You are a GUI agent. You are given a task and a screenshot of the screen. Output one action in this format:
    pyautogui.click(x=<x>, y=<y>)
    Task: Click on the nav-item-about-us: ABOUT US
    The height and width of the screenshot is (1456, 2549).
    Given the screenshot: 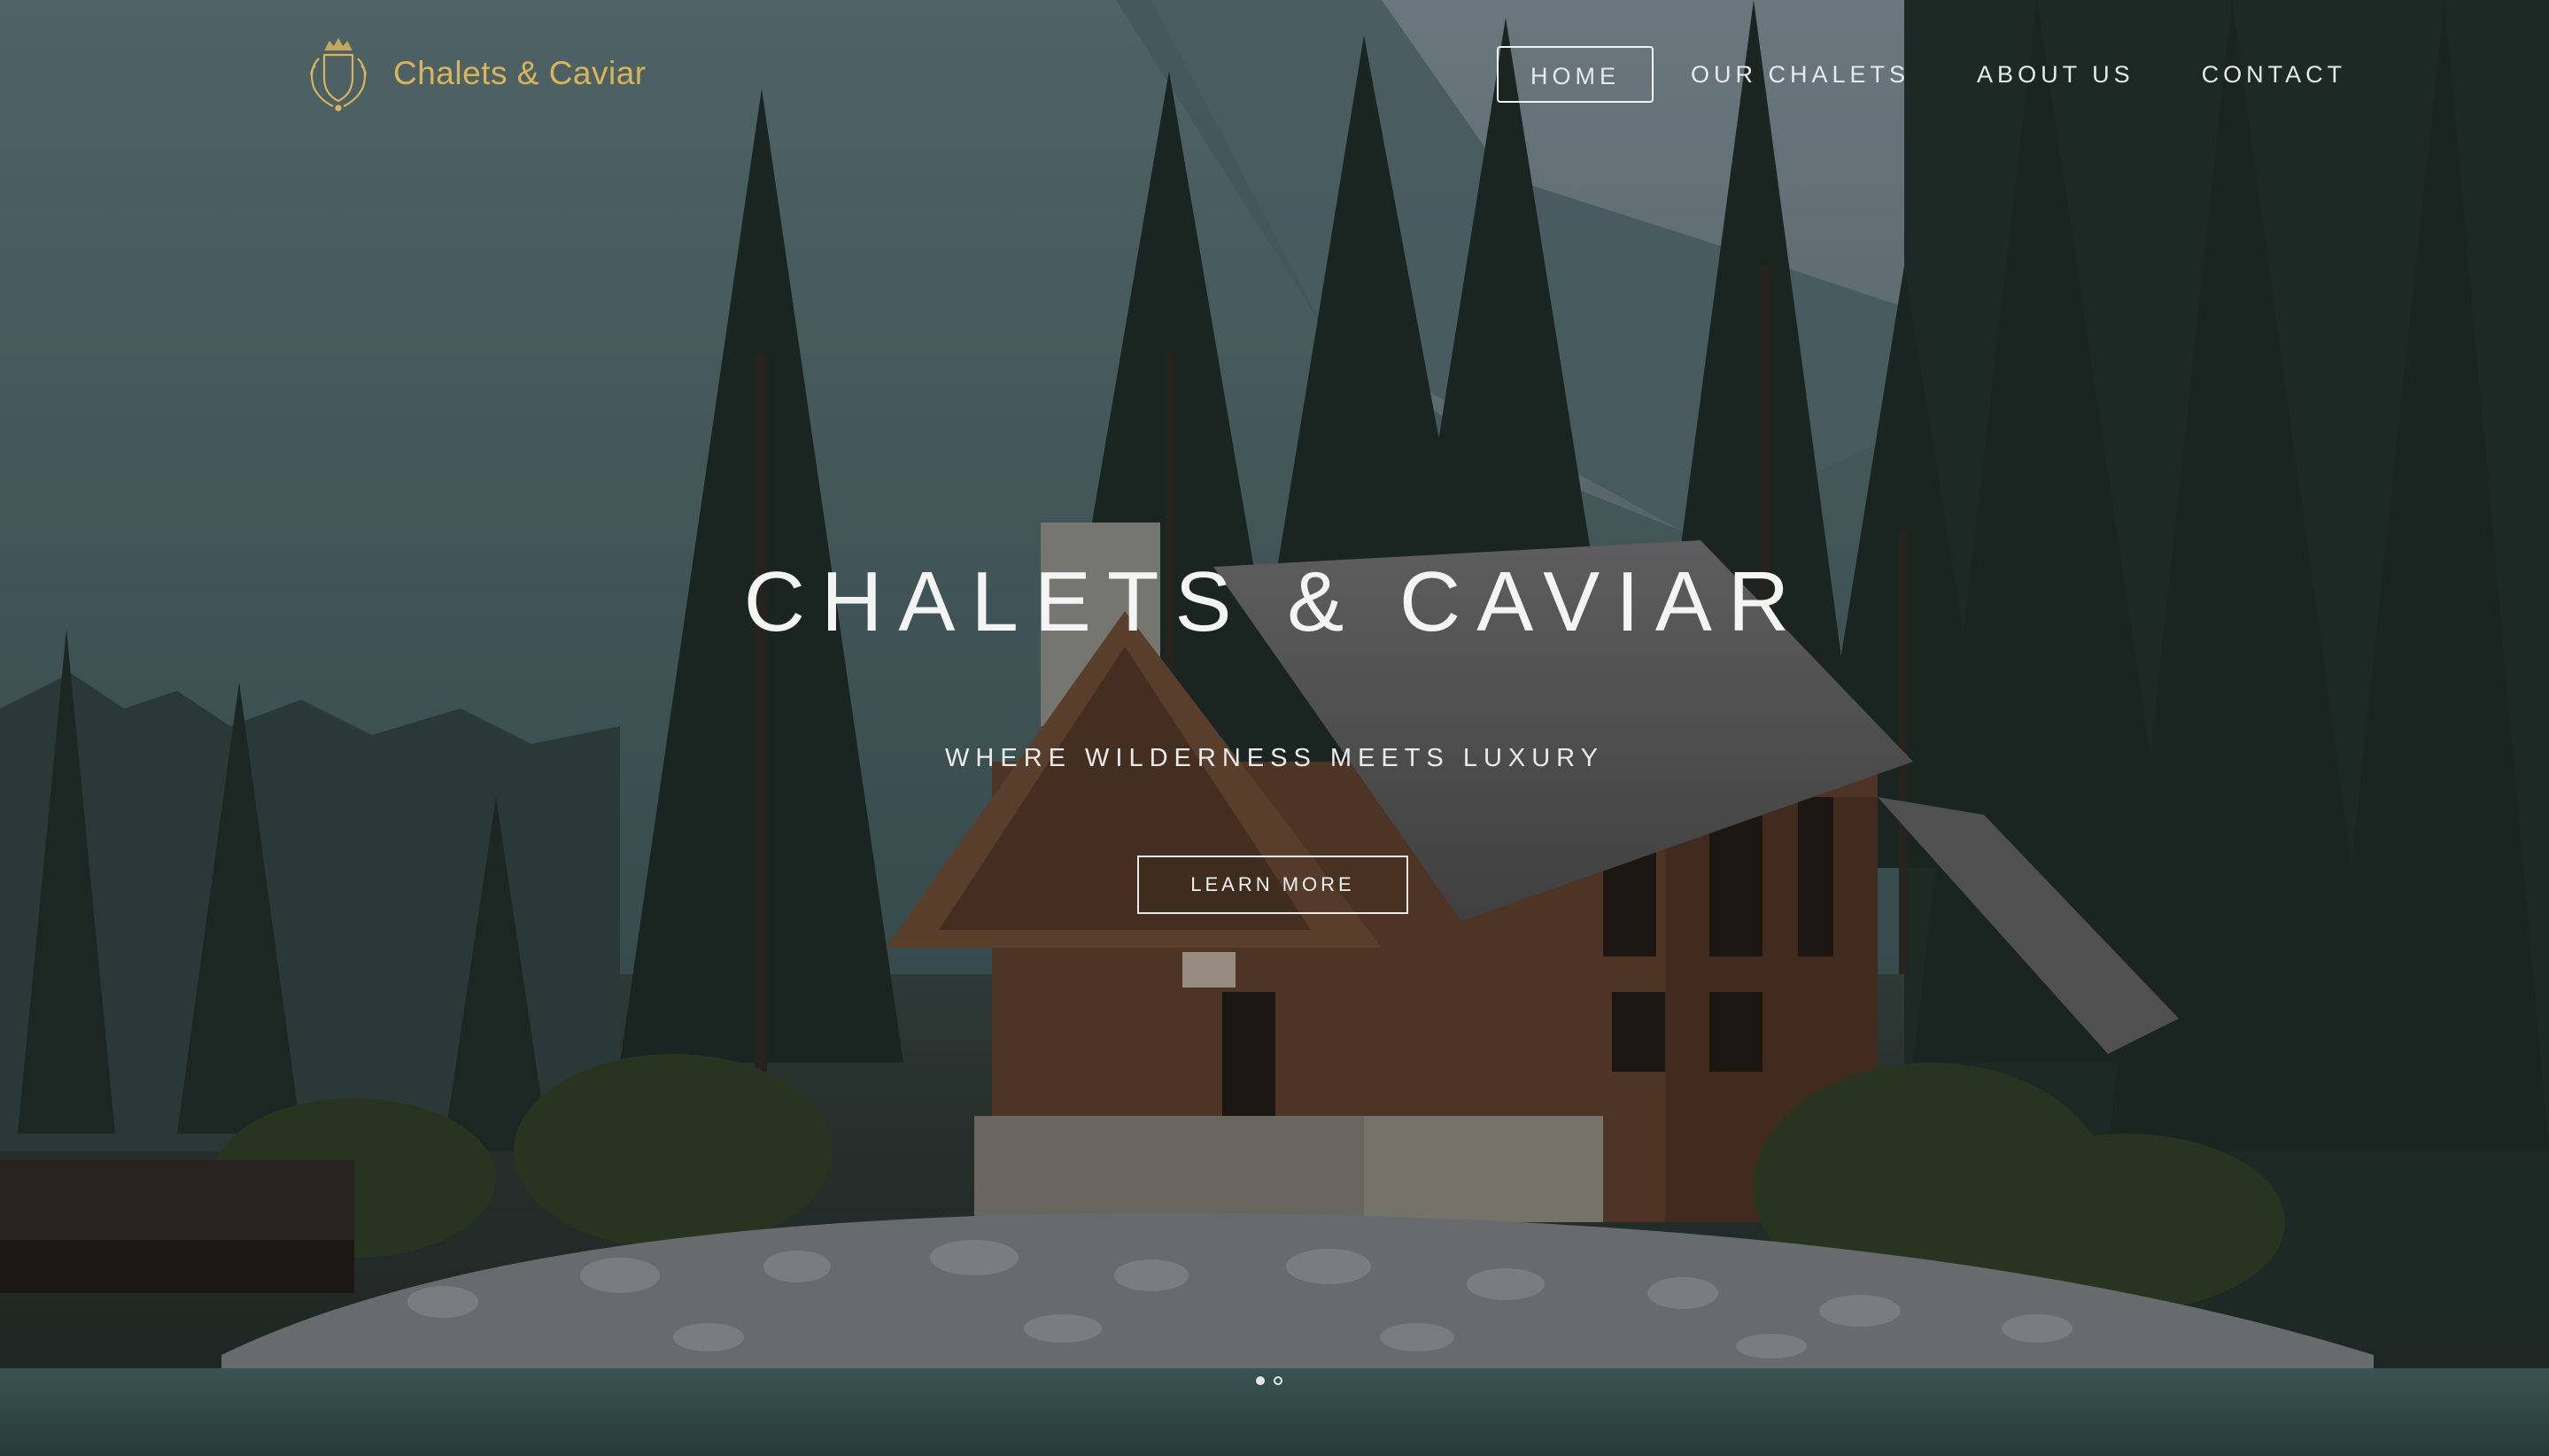 What is the action you would take?
    pyautogui.click(x=2056, y=74)
    